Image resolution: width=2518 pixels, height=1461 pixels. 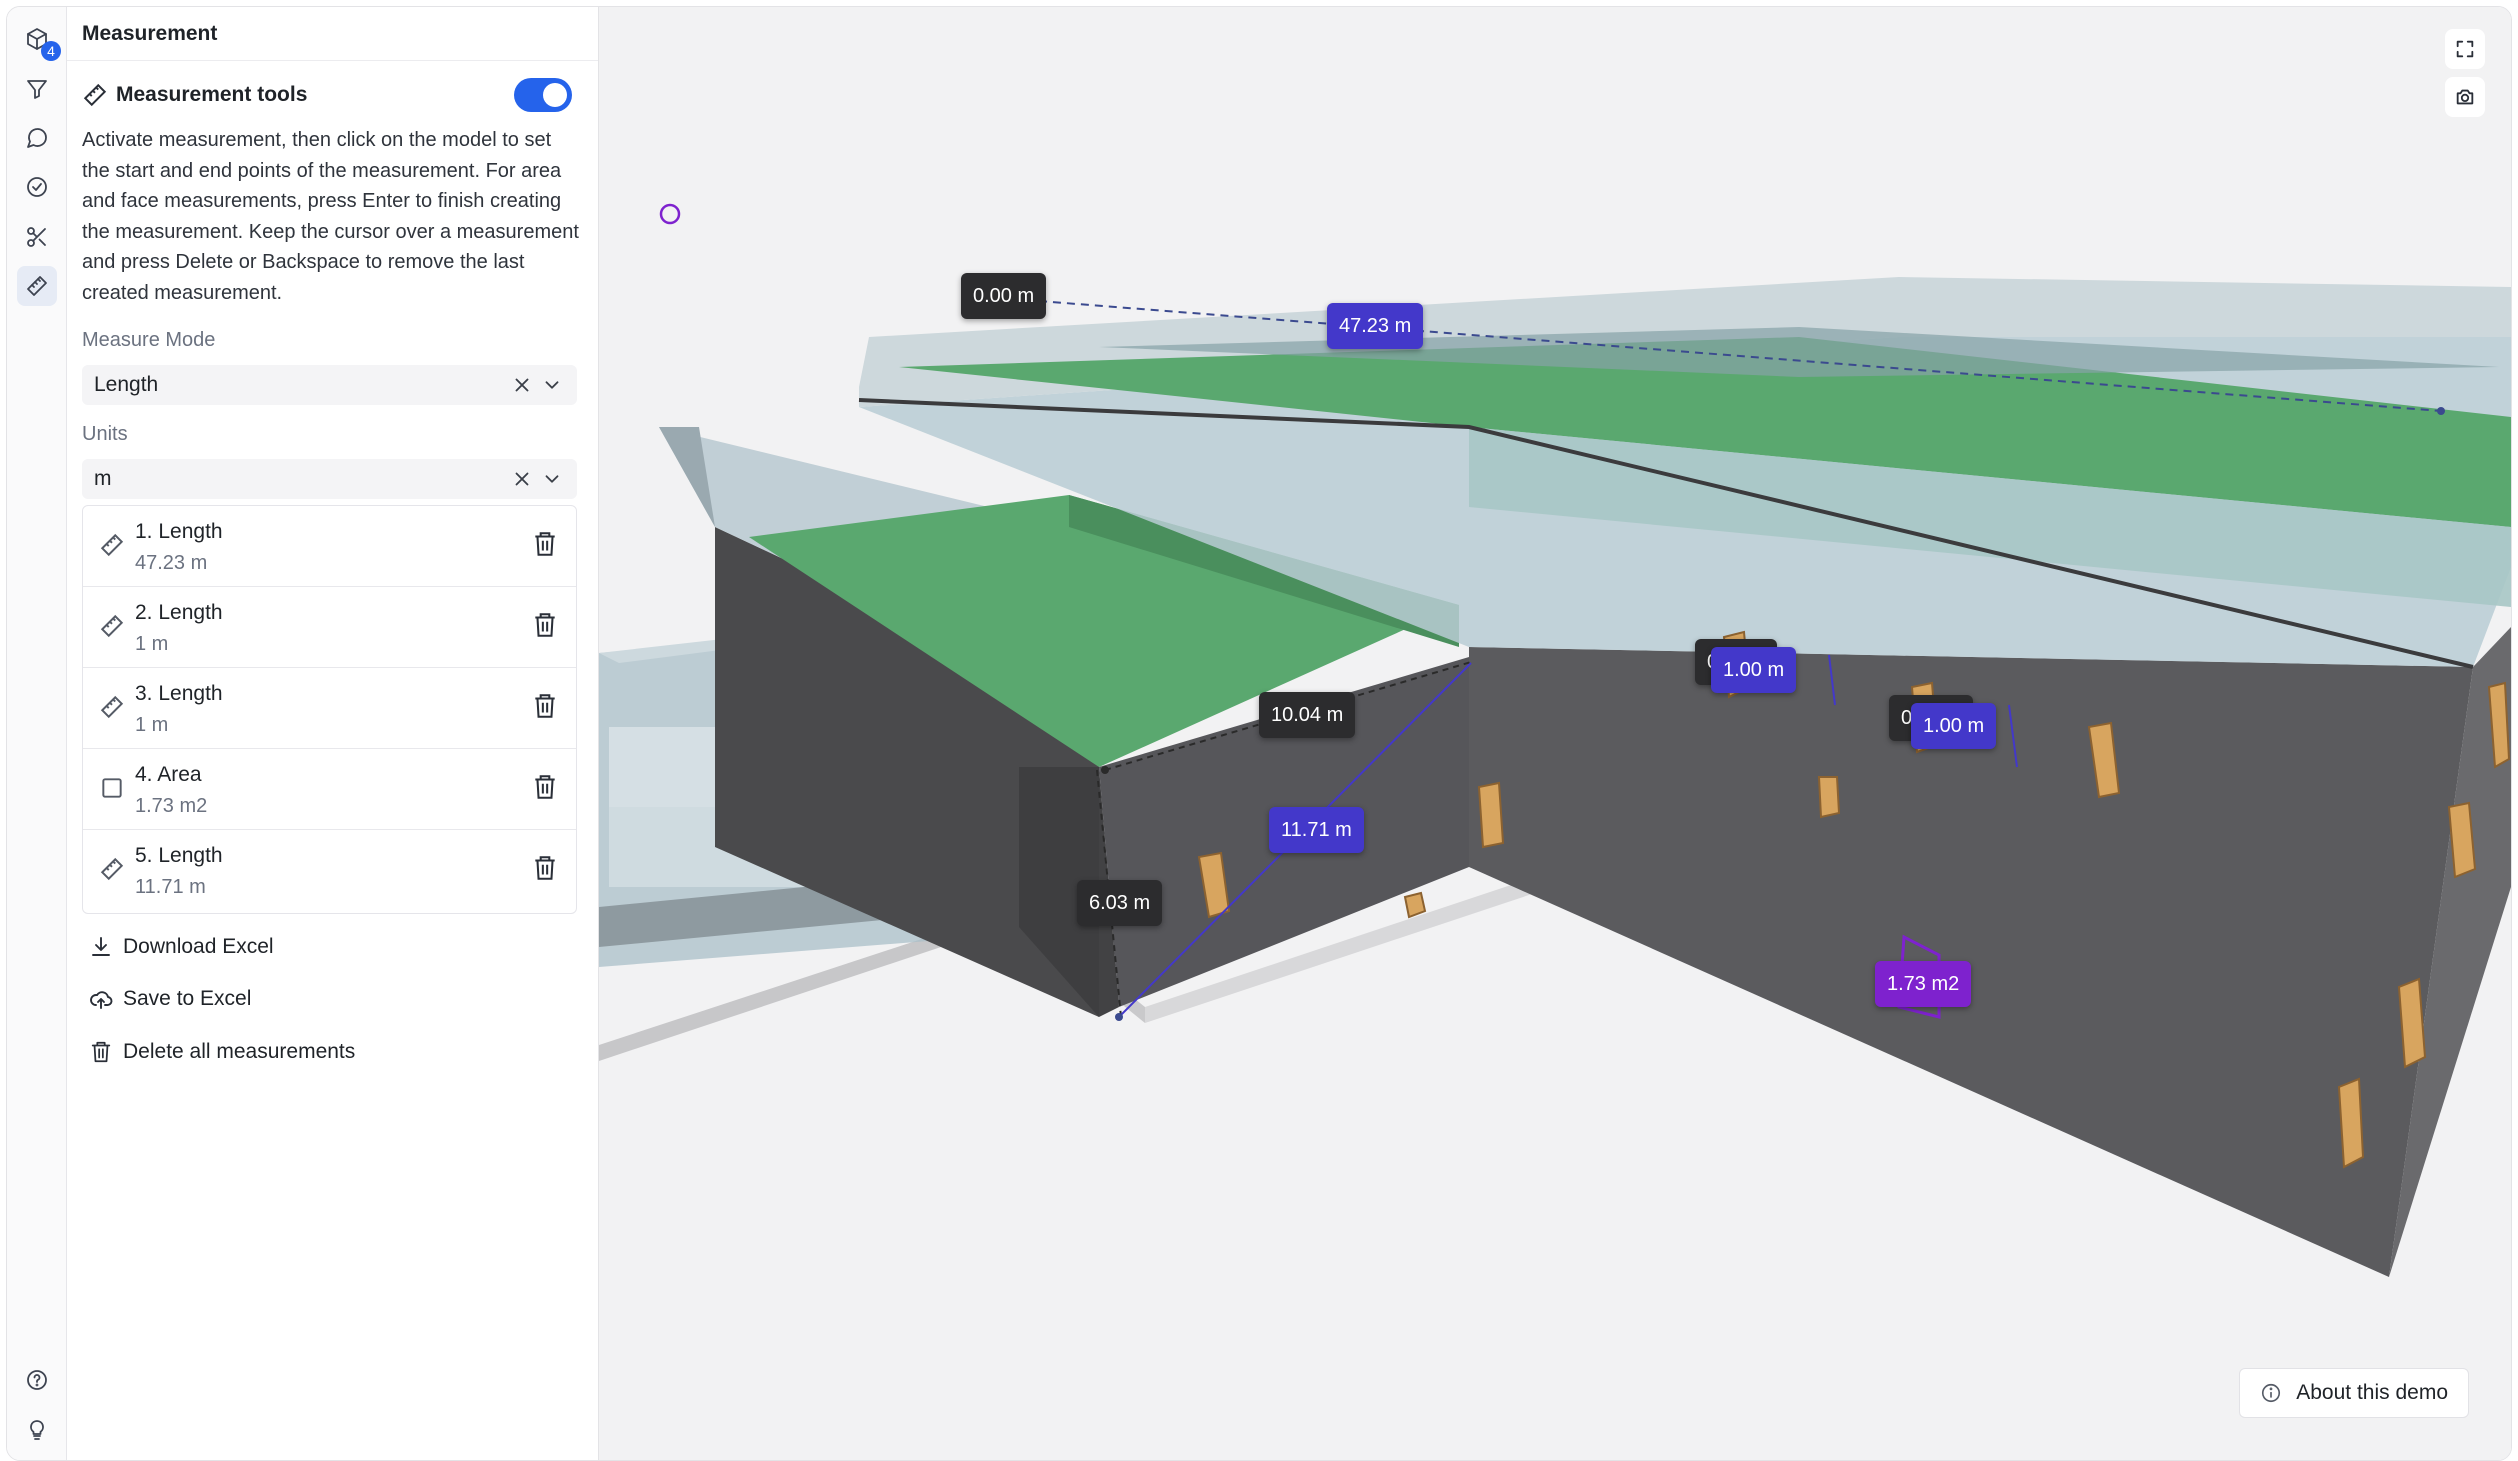 I want to click on units-select: m, so click(x=329, y=479).